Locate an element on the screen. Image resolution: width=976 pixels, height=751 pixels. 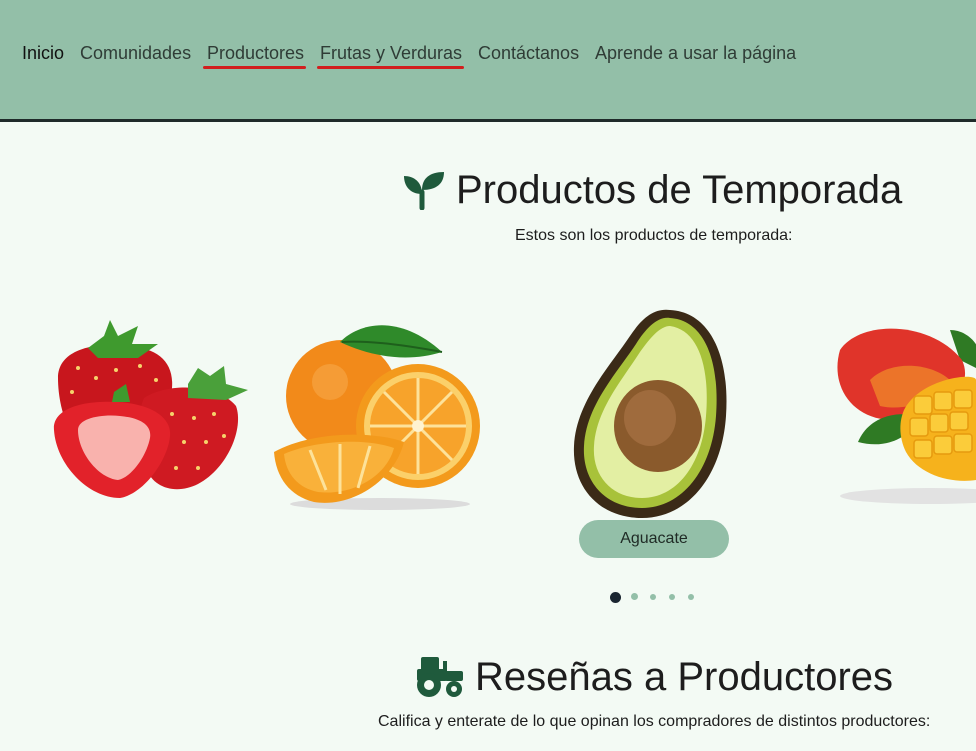
productores-underline-highlight is located at coordinates (254, 67).